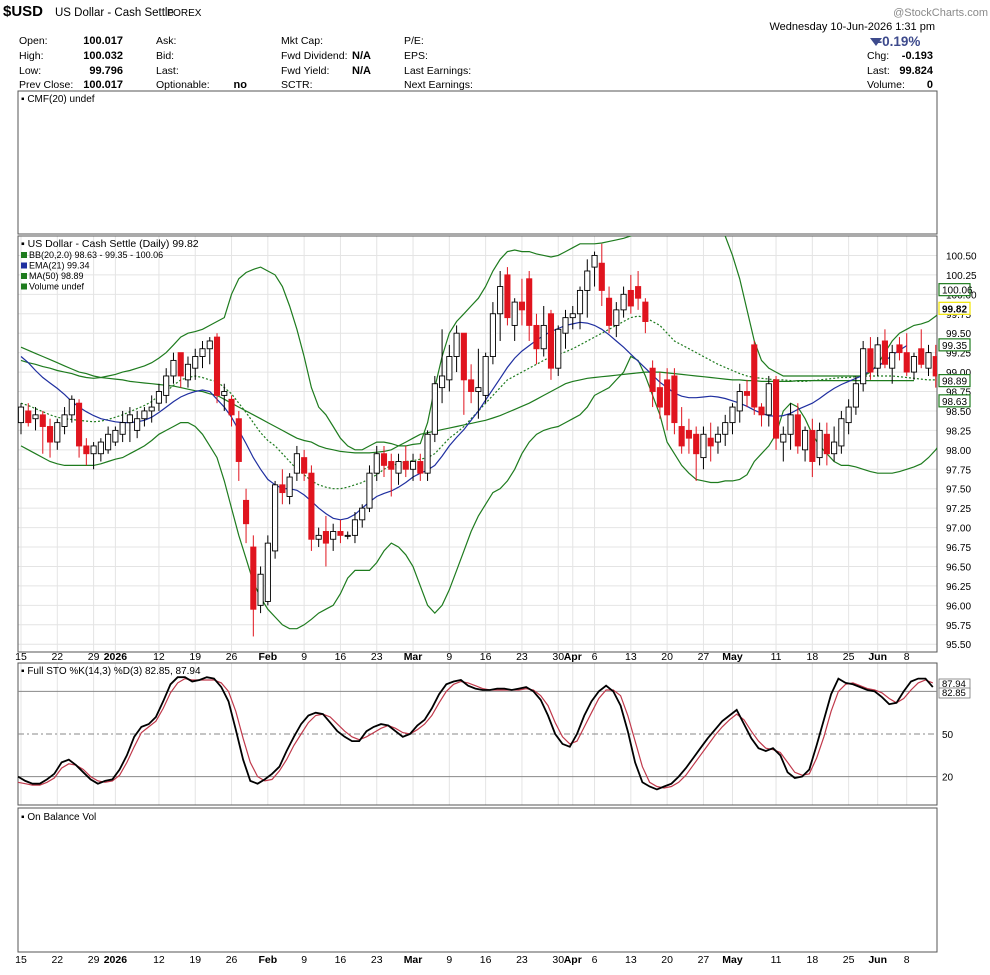  What do you see at coordinates (961, 256) in the screenshot?
I see `y-tick-label: 100.50` at bounding box center [961, 256].